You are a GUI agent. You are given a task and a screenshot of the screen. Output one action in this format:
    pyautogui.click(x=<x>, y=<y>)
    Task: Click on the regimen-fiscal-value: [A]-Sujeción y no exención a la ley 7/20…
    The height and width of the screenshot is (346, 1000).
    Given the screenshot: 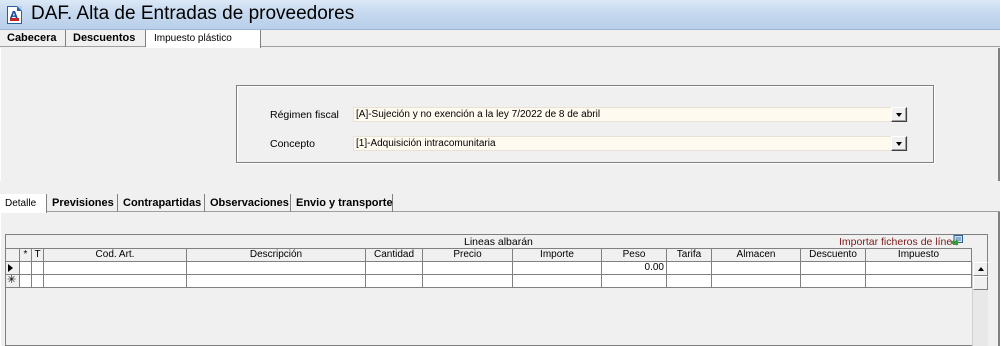 What is the action you would take?
    pyautogui.click(x=478, y=114)
    